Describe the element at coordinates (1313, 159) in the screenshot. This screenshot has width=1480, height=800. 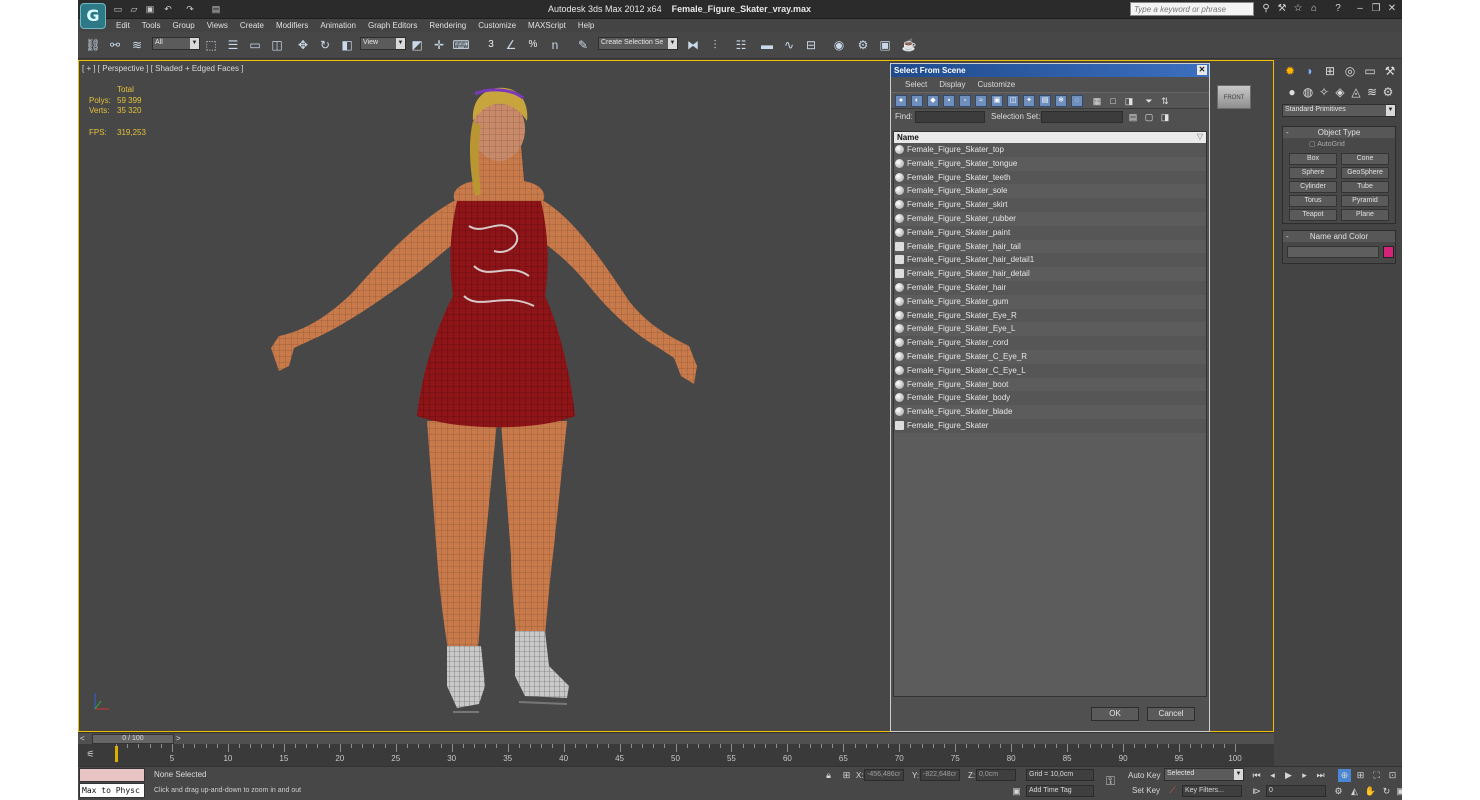
I see `box-button: Box` at that location.